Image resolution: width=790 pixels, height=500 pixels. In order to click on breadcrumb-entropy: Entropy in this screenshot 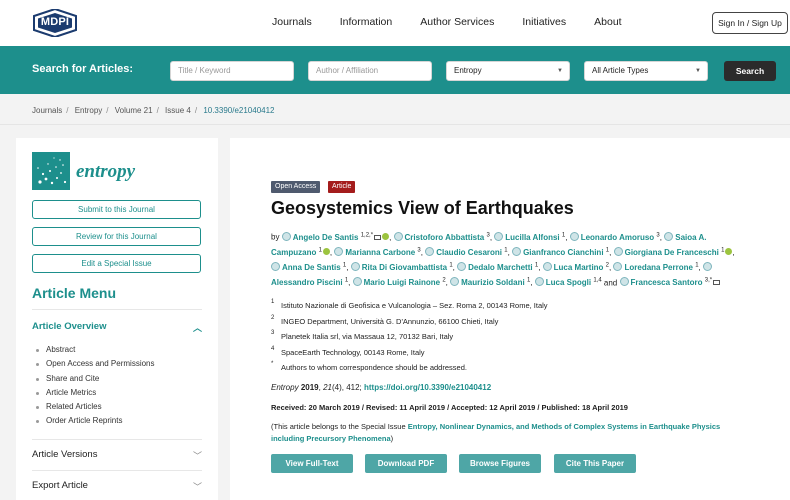, I will do `click(89, 110)`.